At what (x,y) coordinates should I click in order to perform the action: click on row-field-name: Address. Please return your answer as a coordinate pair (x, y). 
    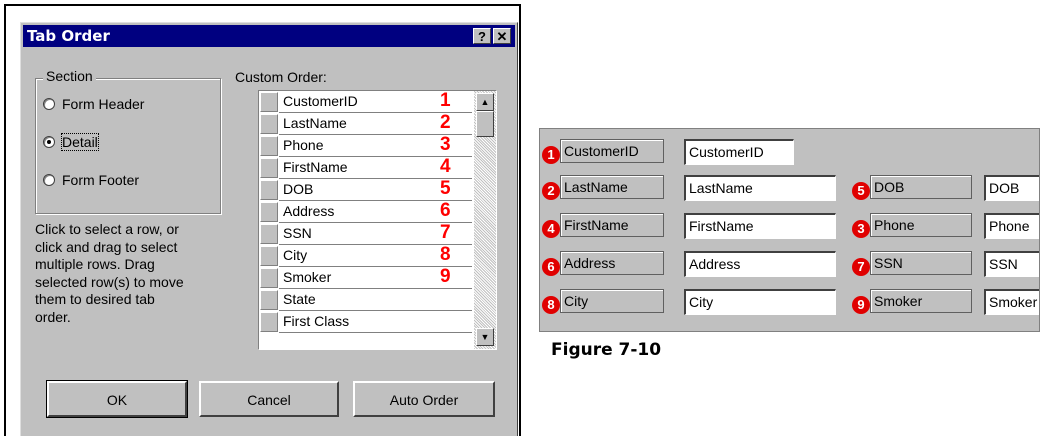
    Looking at the image, I should click on (309, 211).